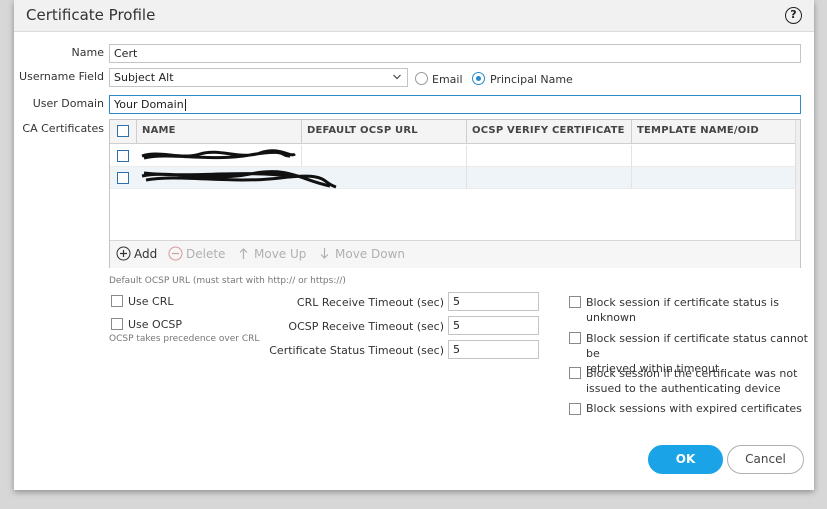 This screenshot has height=509, width=827. What do you see at coordinates (117, 301) in the screenshot?
I see `use-crl-checkbox` at bounding box center [117, 301].